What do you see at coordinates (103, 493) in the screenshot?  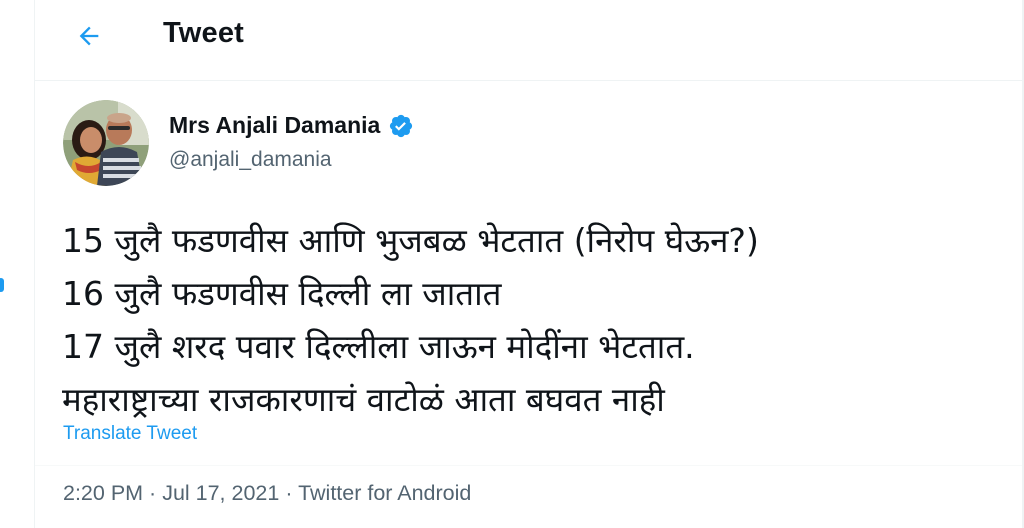 I see `tweet-time: 2:20 PM` at bounding box center [103, 493].